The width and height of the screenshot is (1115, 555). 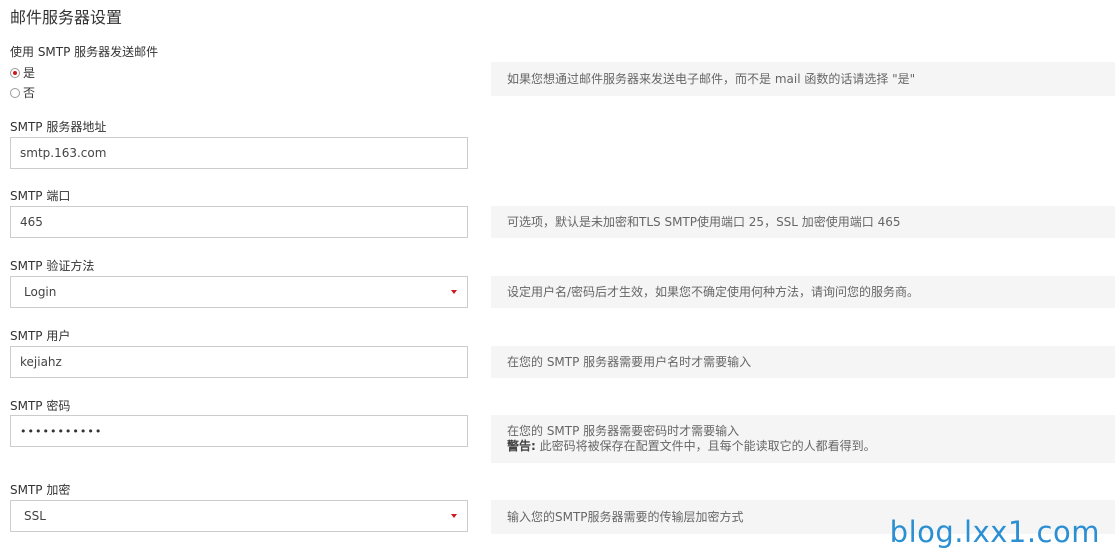 What do you see at coordinates (61, 431) in the screenshot?
I see `smtp-pass-value: •••••••••••` at bounding box center [61, 431].